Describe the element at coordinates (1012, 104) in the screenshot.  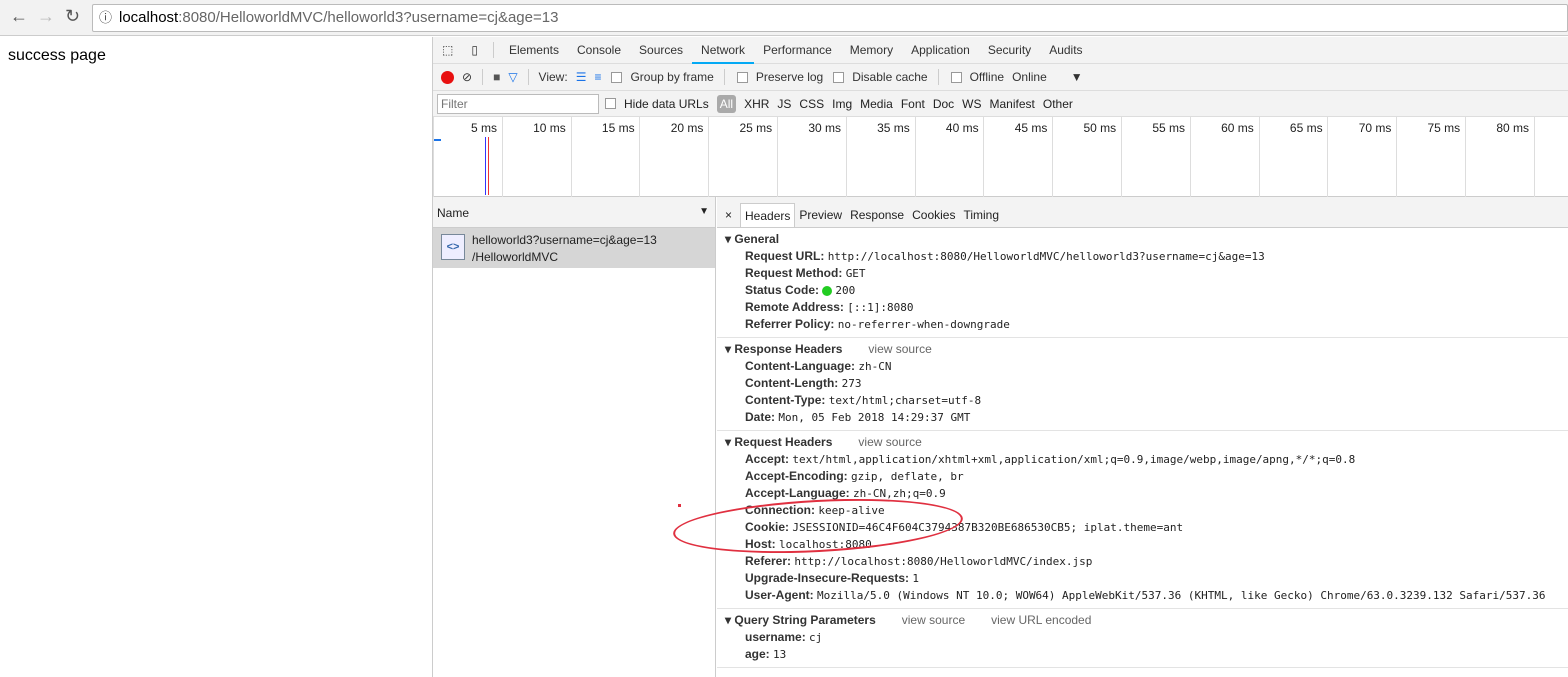
I see `filter-manifest: Manifest` at that location.